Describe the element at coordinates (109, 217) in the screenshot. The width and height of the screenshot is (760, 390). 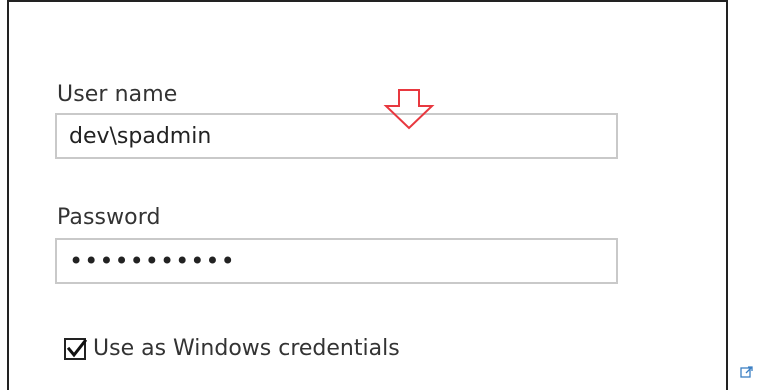
I see `password-label: Password` at that location.